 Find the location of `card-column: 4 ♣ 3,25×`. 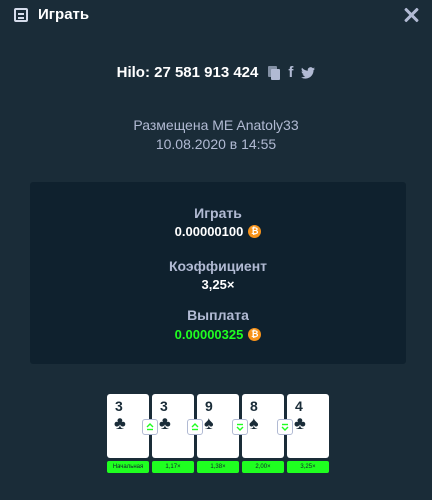

card-column: 4 ♣ 3,25× is located at coordinates (308, 433).